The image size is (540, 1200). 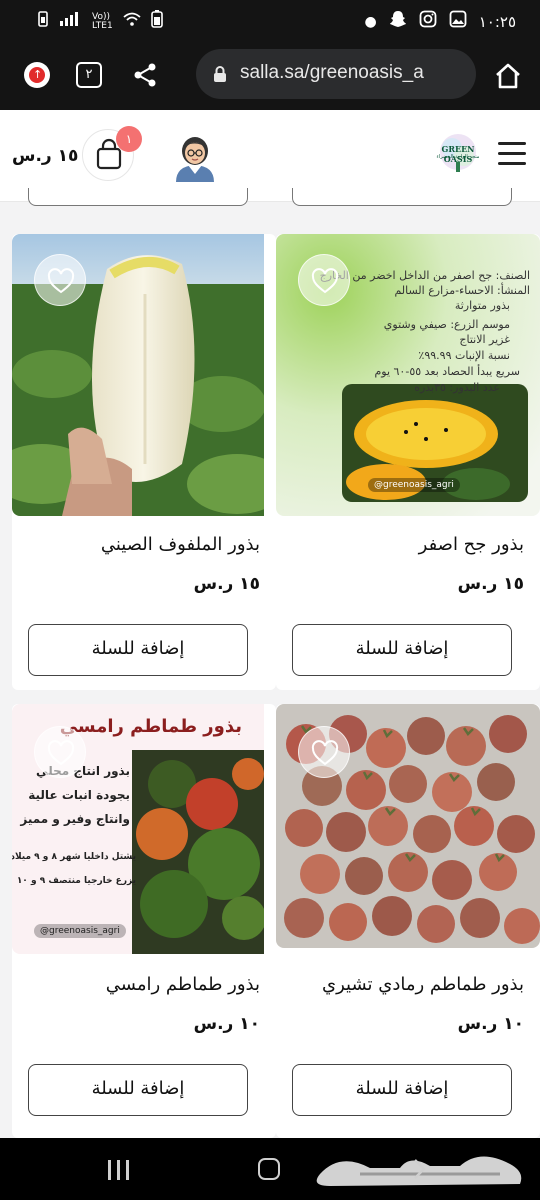 What do you see at coordinates (43, 21) in the screenshot?
I see `lock-notification-icon` at bounding box center [43, 21].